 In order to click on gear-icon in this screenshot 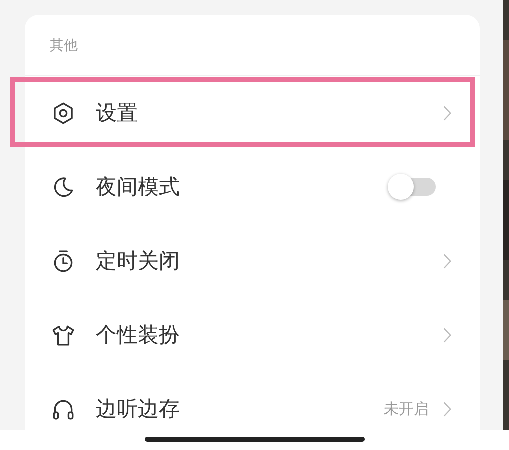, I will do `click(63, 113)`.